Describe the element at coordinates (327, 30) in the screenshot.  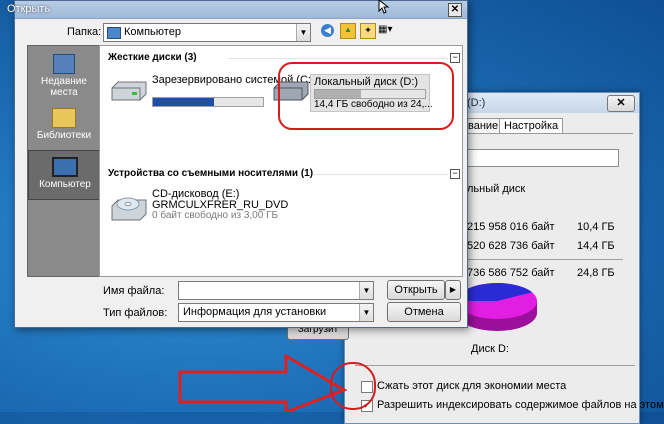
I see `back-icon: ◀` at that location.